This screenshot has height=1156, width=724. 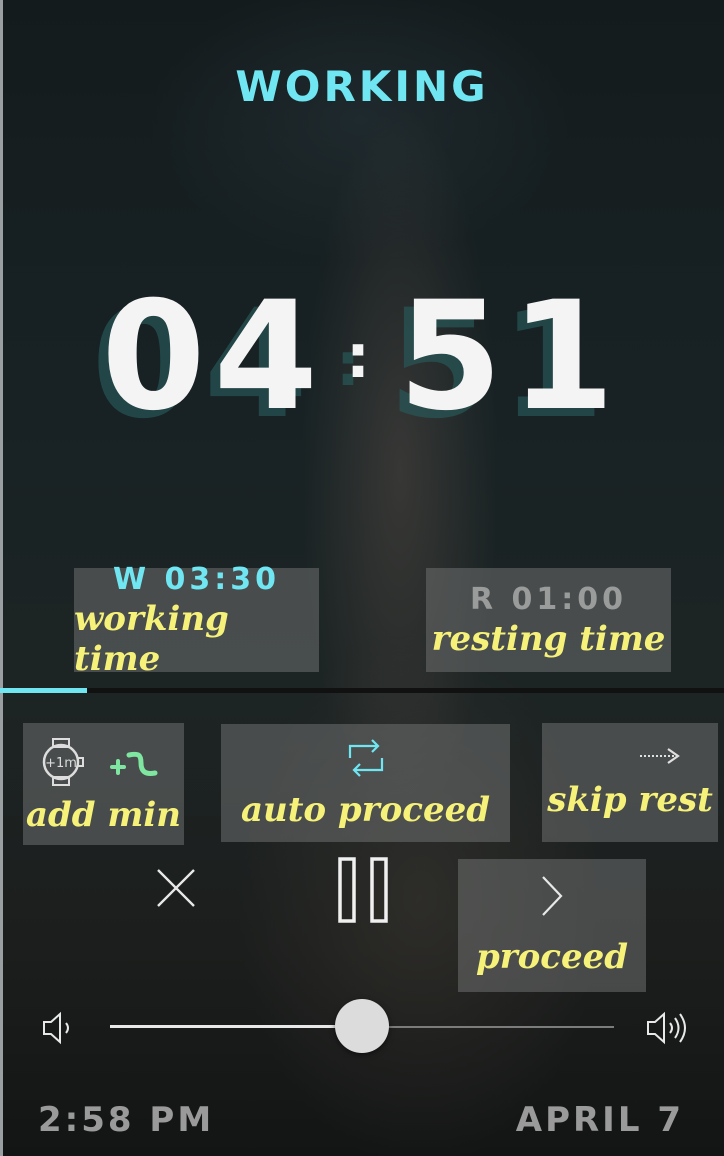 I want to click on skip-rest-label: skip rest, so click(x=630, y=799).